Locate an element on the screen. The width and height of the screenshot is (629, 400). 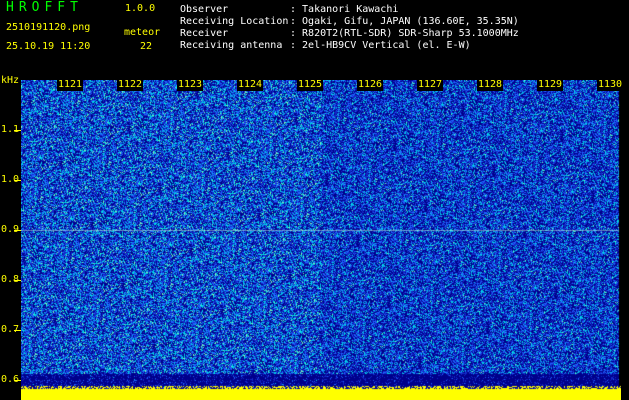
time-tick: 1128 is located at coordinates (490, 85).